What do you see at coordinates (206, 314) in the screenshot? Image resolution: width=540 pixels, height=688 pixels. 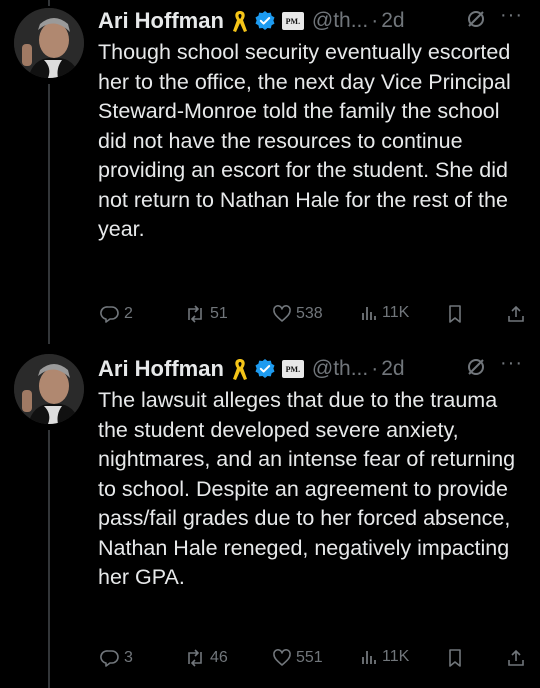 I see `retweet-button: 51` at bounding box center [206, 314].